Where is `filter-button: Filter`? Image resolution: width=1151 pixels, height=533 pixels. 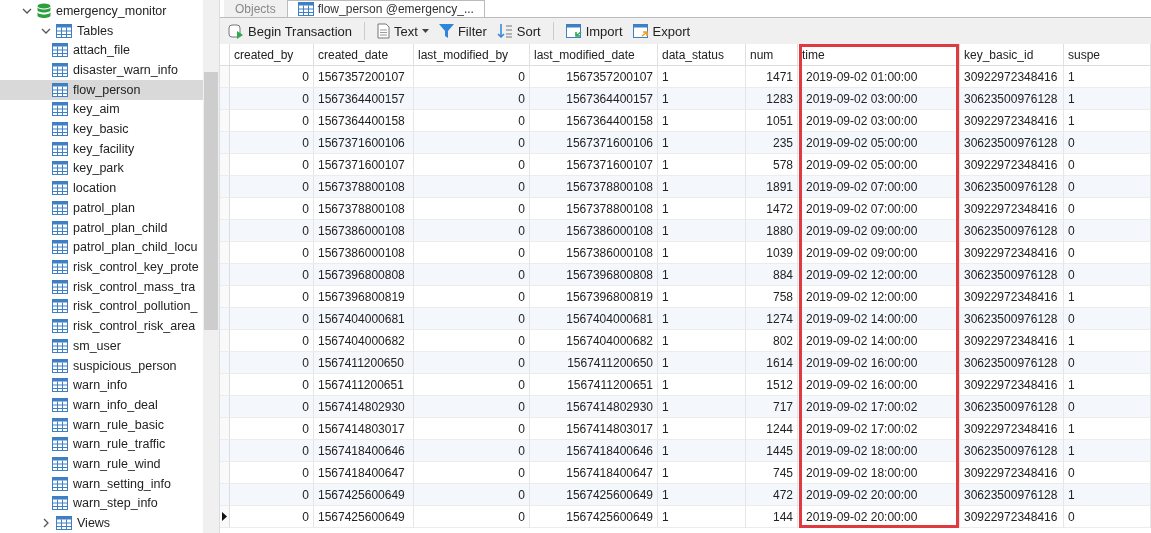 filter-button: Filter is located at coordinates (462, 31).